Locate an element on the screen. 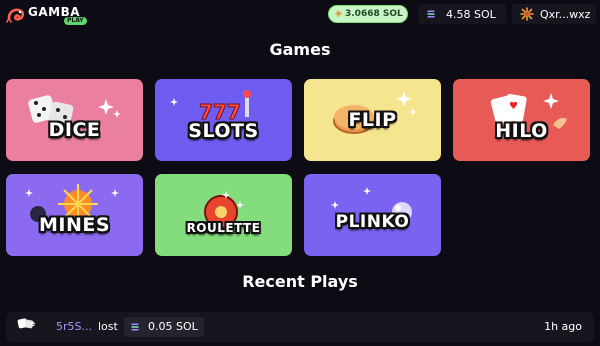  roulette-art is located at coordinates (223, 215).